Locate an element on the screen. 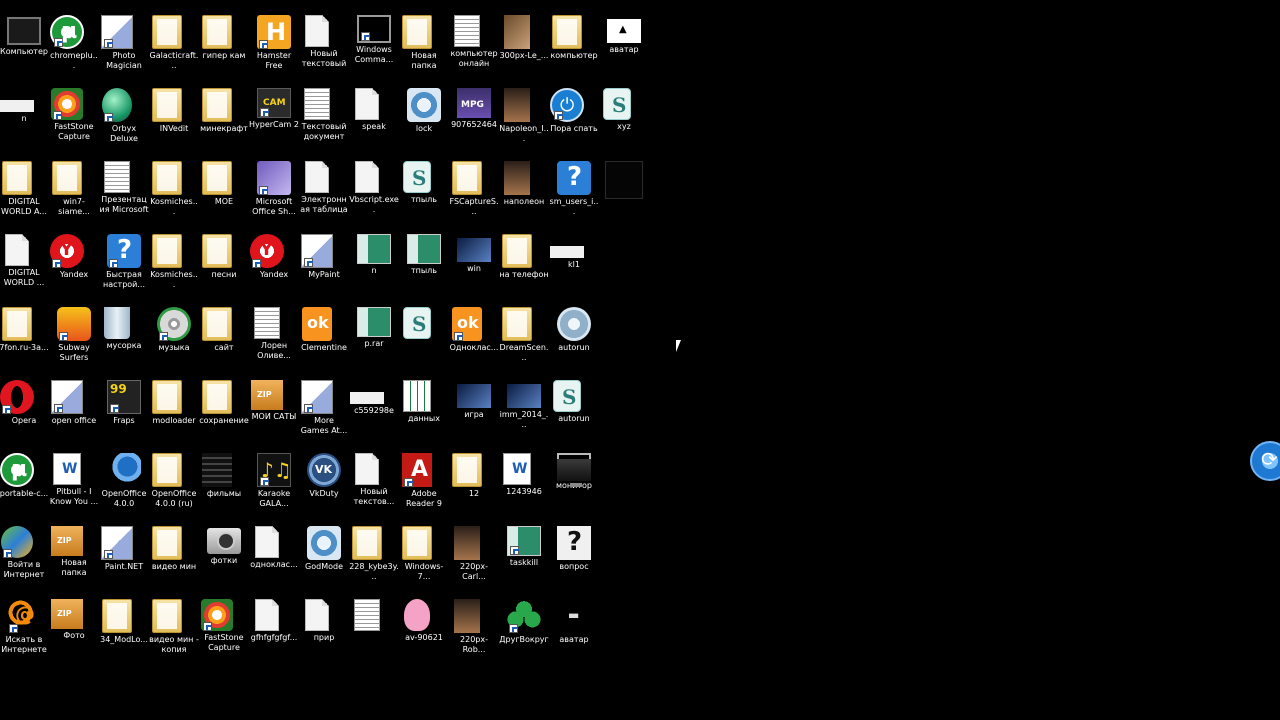  desktop-icon: мусорка is located at coordinates (124, 339).